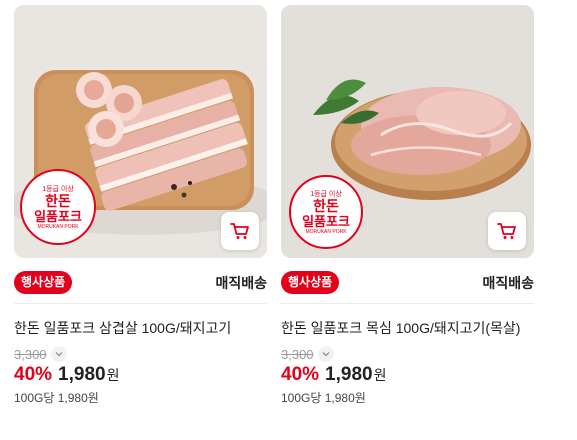 The width and height of the screenshot is (577, 440). Describe the element at coordinates (407, 328) in the screenshot. I see `product-title: 한돈 일품포크 목심 100G/돼지고기(목살)` at that location.